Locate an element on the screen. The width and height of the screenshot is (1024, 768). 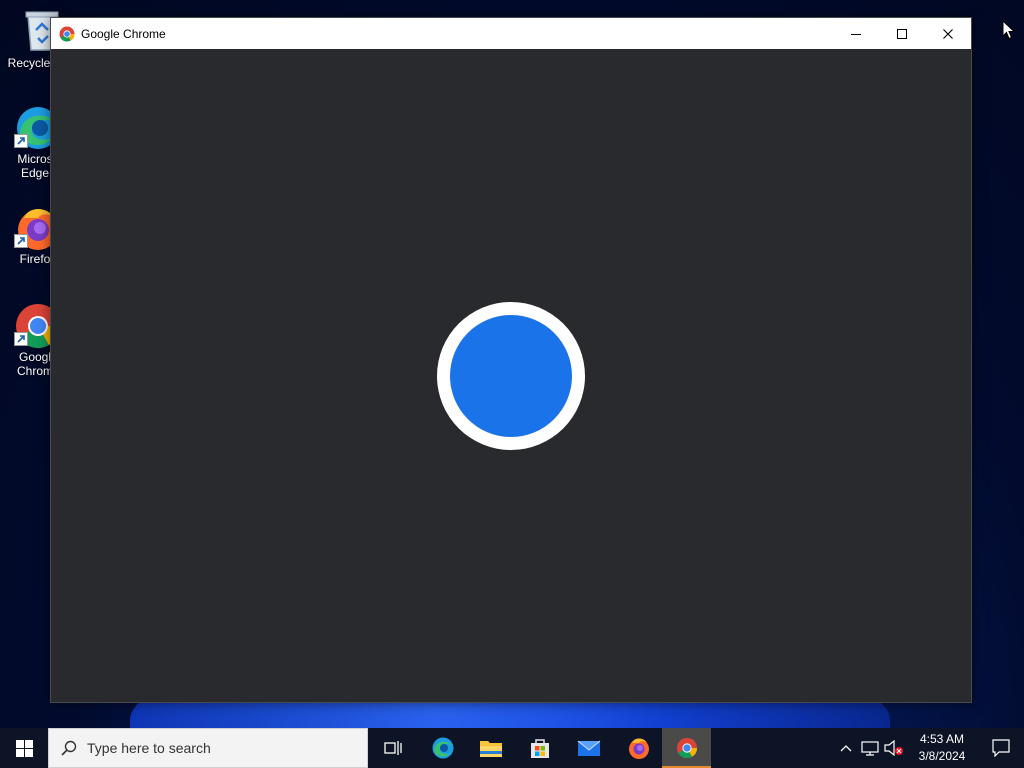
edge-icon is located at coordinates (442, 748).